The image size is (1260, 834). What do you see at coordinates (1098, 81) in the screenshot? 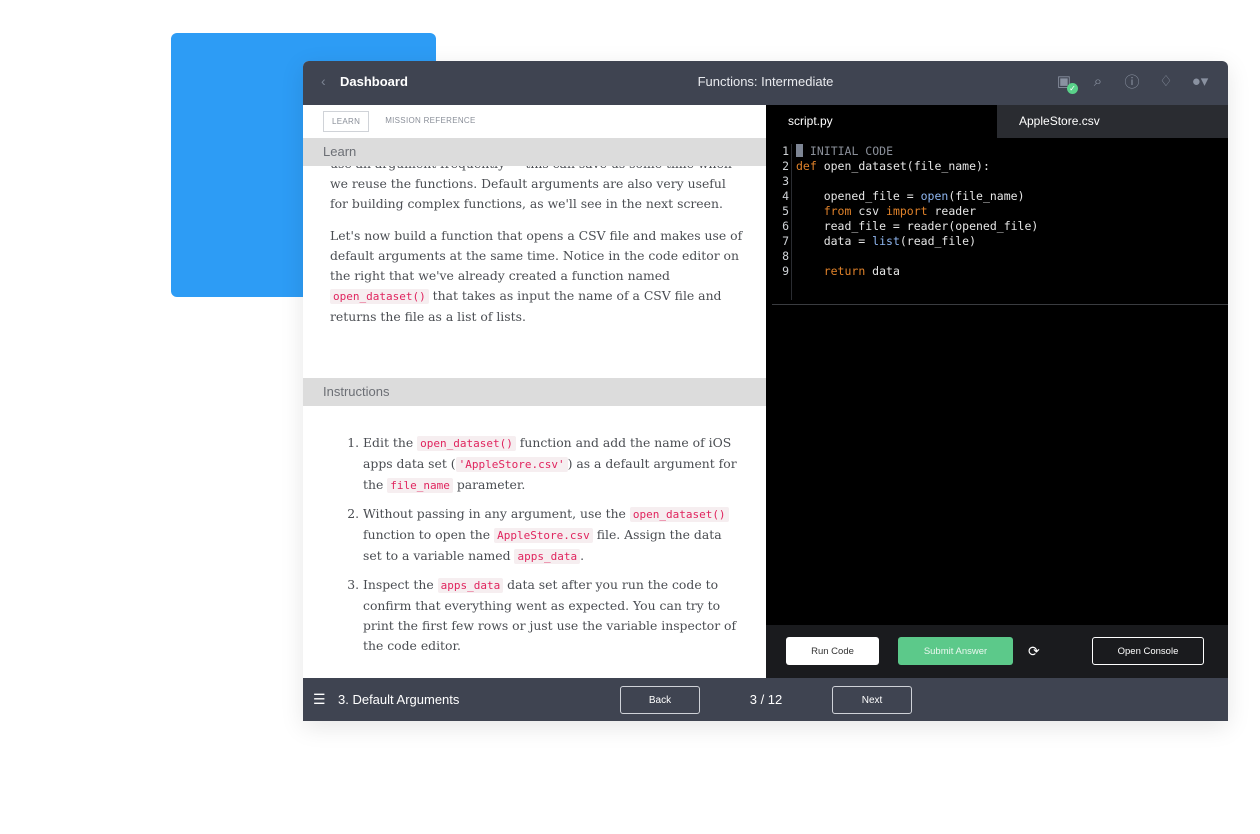
I see `search-icon: ⌕` at bounding box center [1098, 81].